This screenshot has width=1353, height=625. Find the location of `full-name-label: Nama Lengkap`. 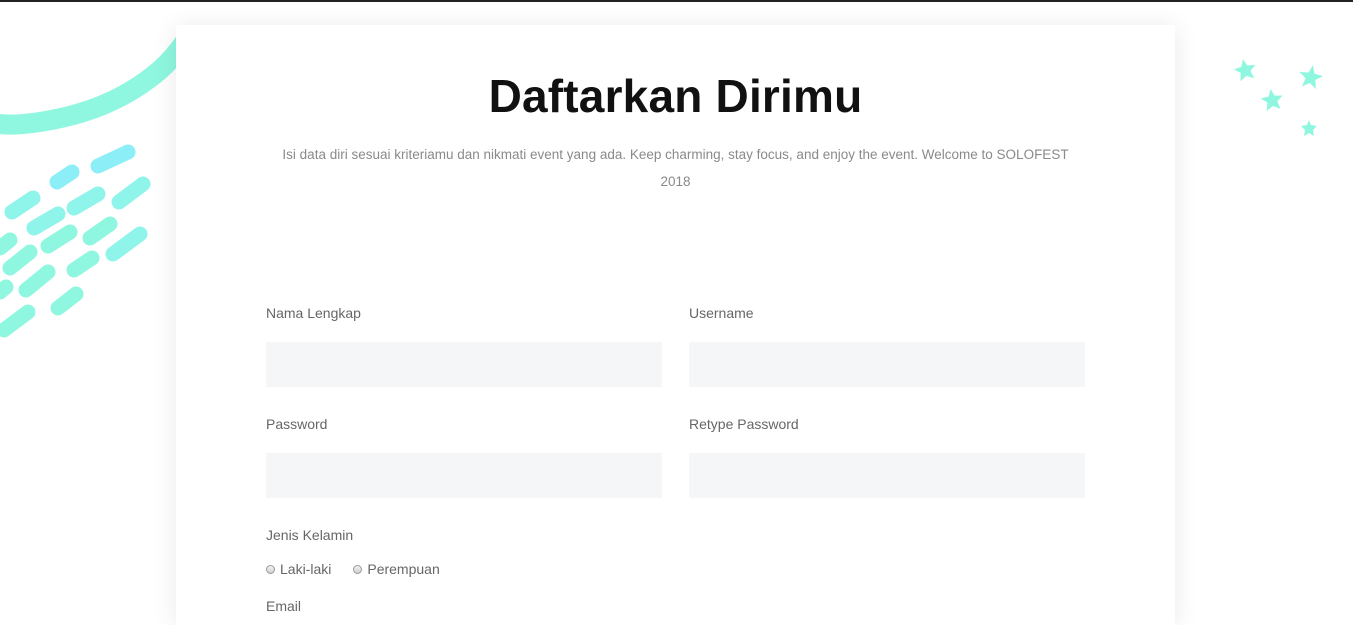

full-name-label: Nama Lengkap is located at coordinates (313, 313).